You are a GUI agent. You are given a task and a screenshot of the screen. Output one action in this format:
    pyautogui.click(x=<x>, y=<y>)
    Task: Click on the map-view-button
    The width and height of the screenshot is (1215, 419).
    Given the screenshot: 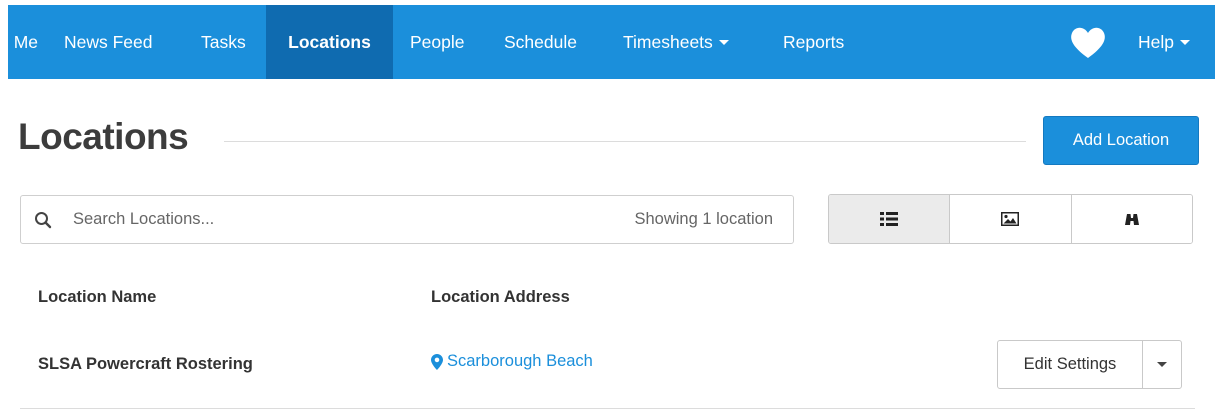 What is the action you would take?
    pyautogui.click(x=1131, y=219)
    